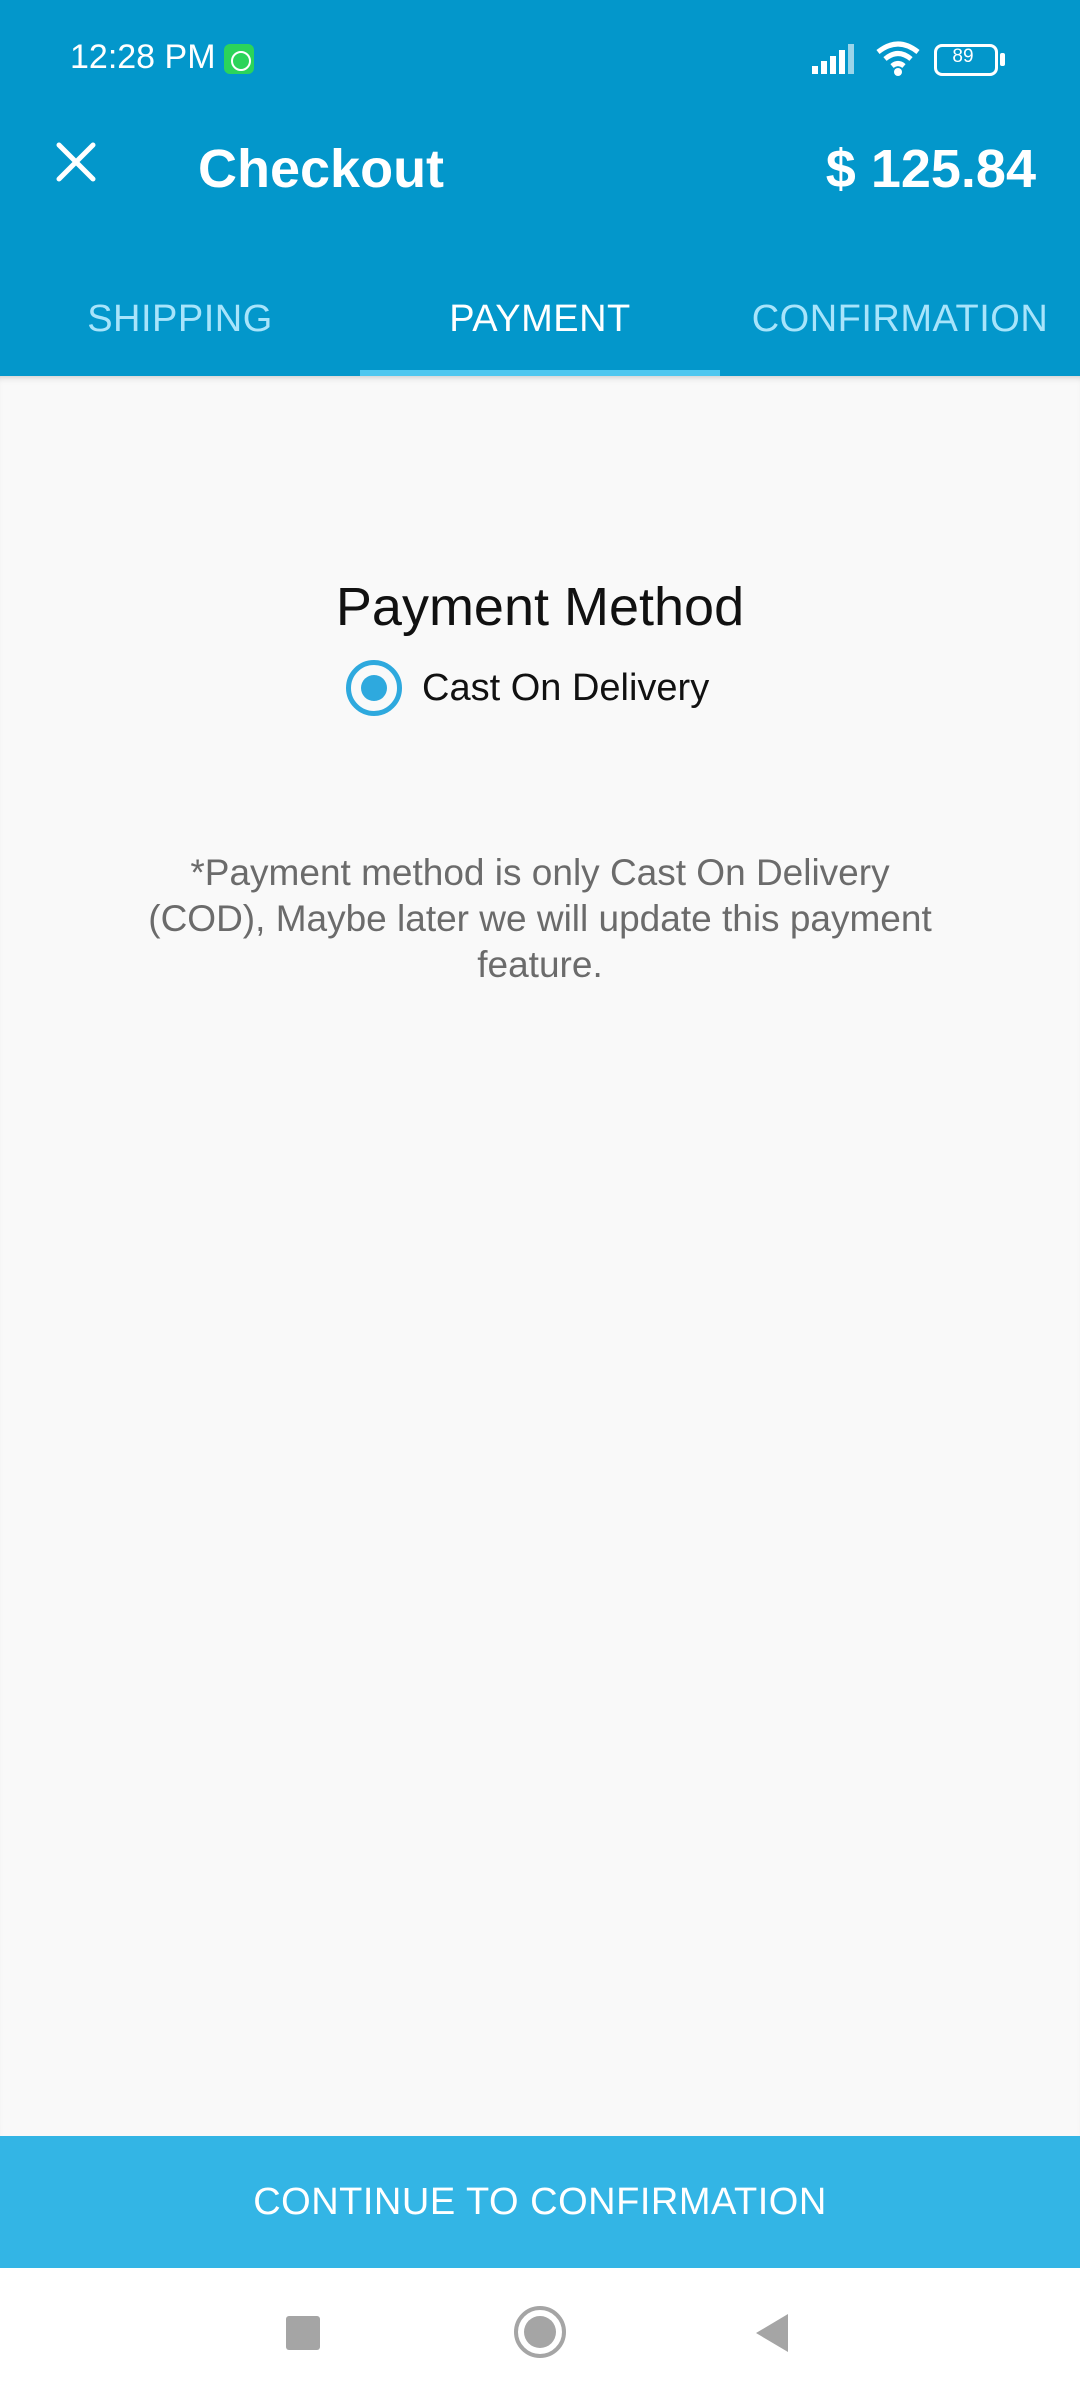 Image resolution: width=1080 pixels, height=2400 pixels. I want to click on payment-option-cod: Cast On Delivery, so click(527, 688).